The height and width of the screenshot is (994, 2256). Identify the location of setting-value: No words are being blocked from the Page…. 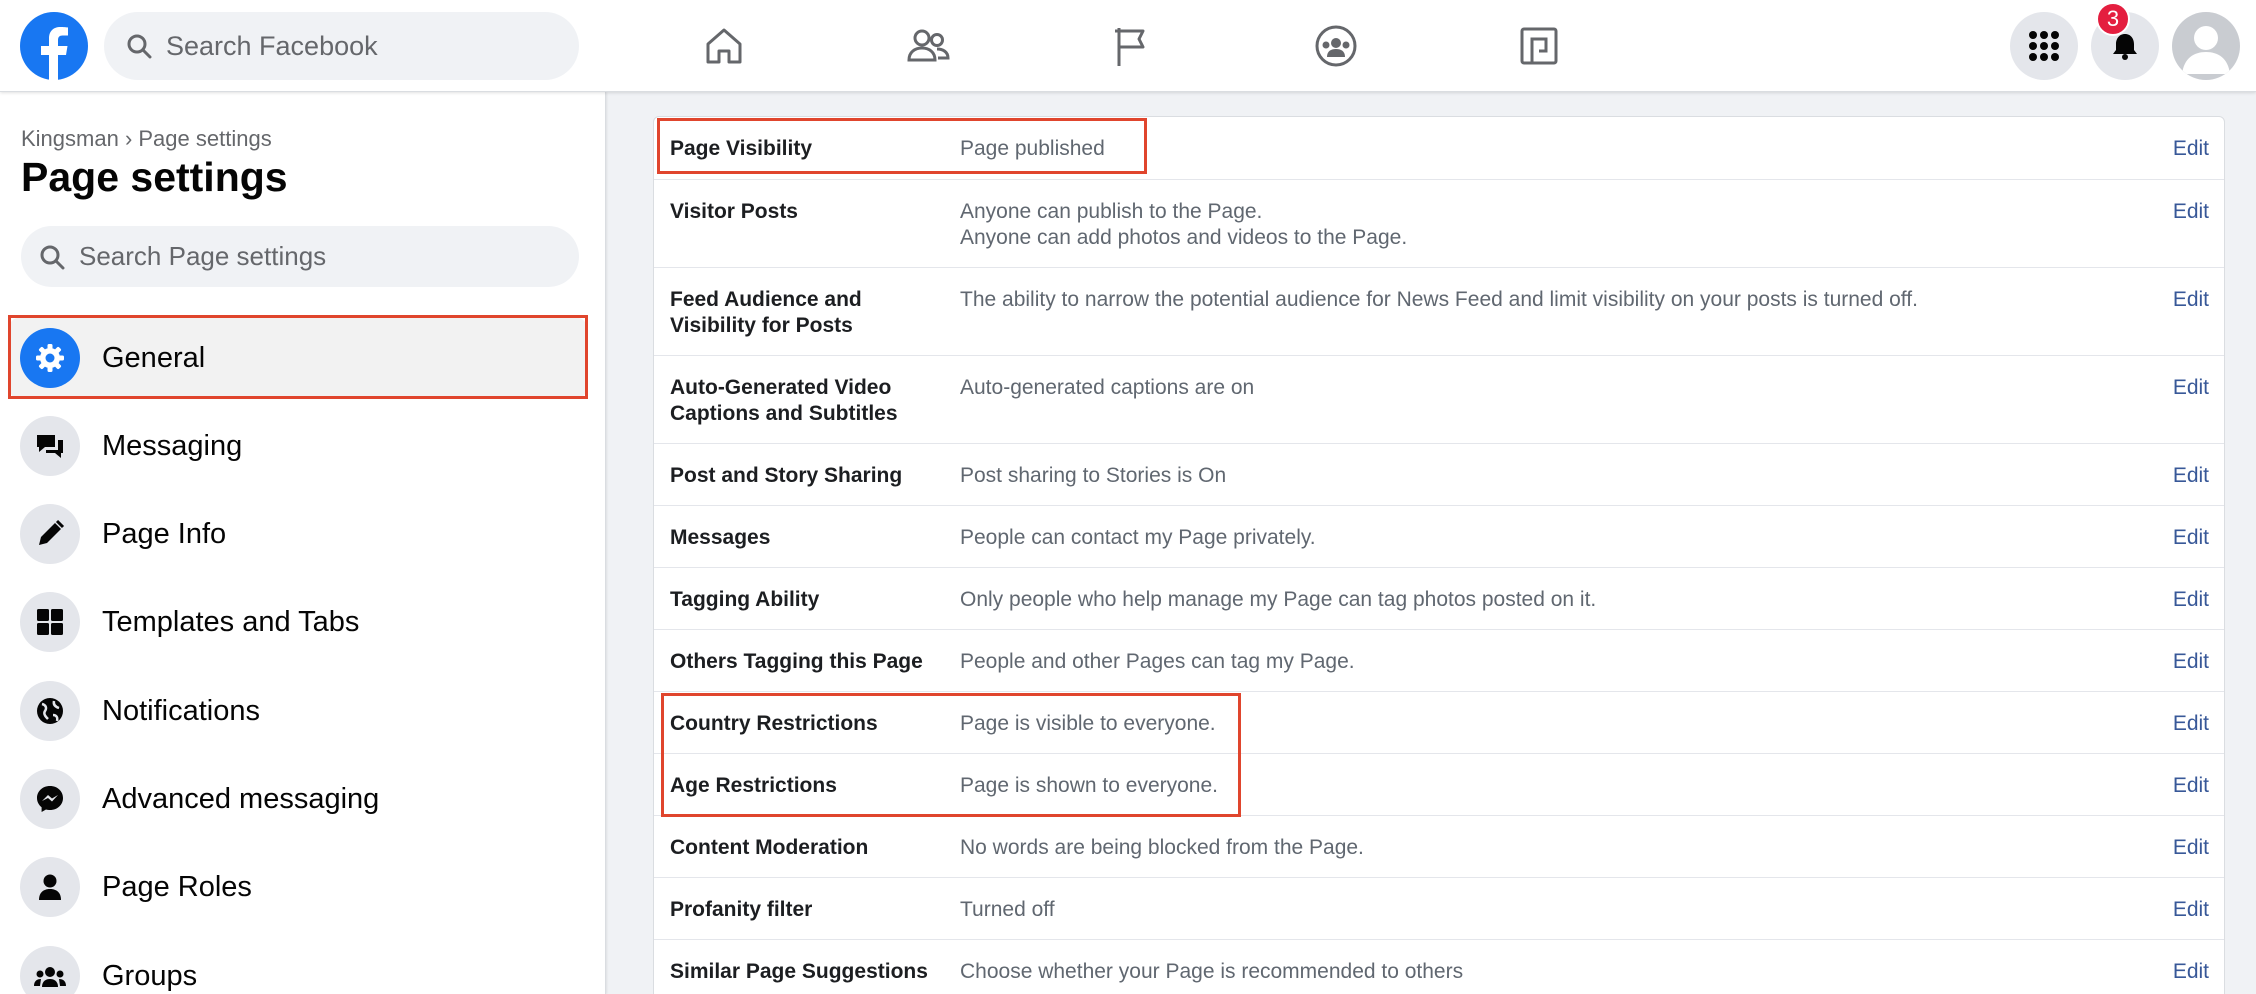
(1162, 847).